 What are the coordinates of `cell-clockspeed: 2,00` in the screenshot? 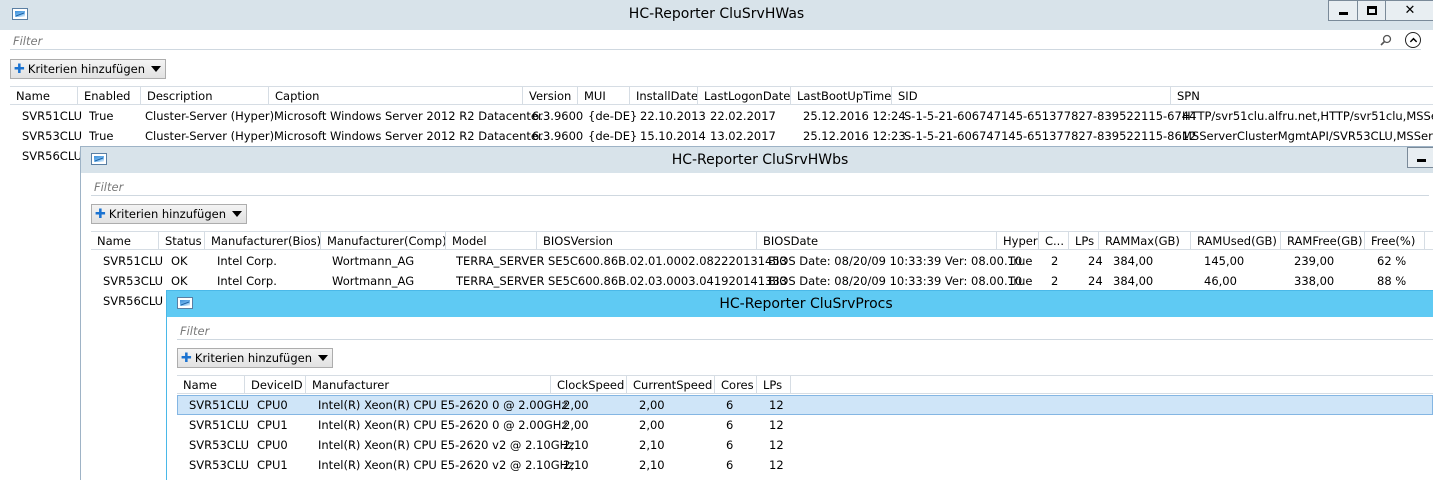 It's located at (576, 405).